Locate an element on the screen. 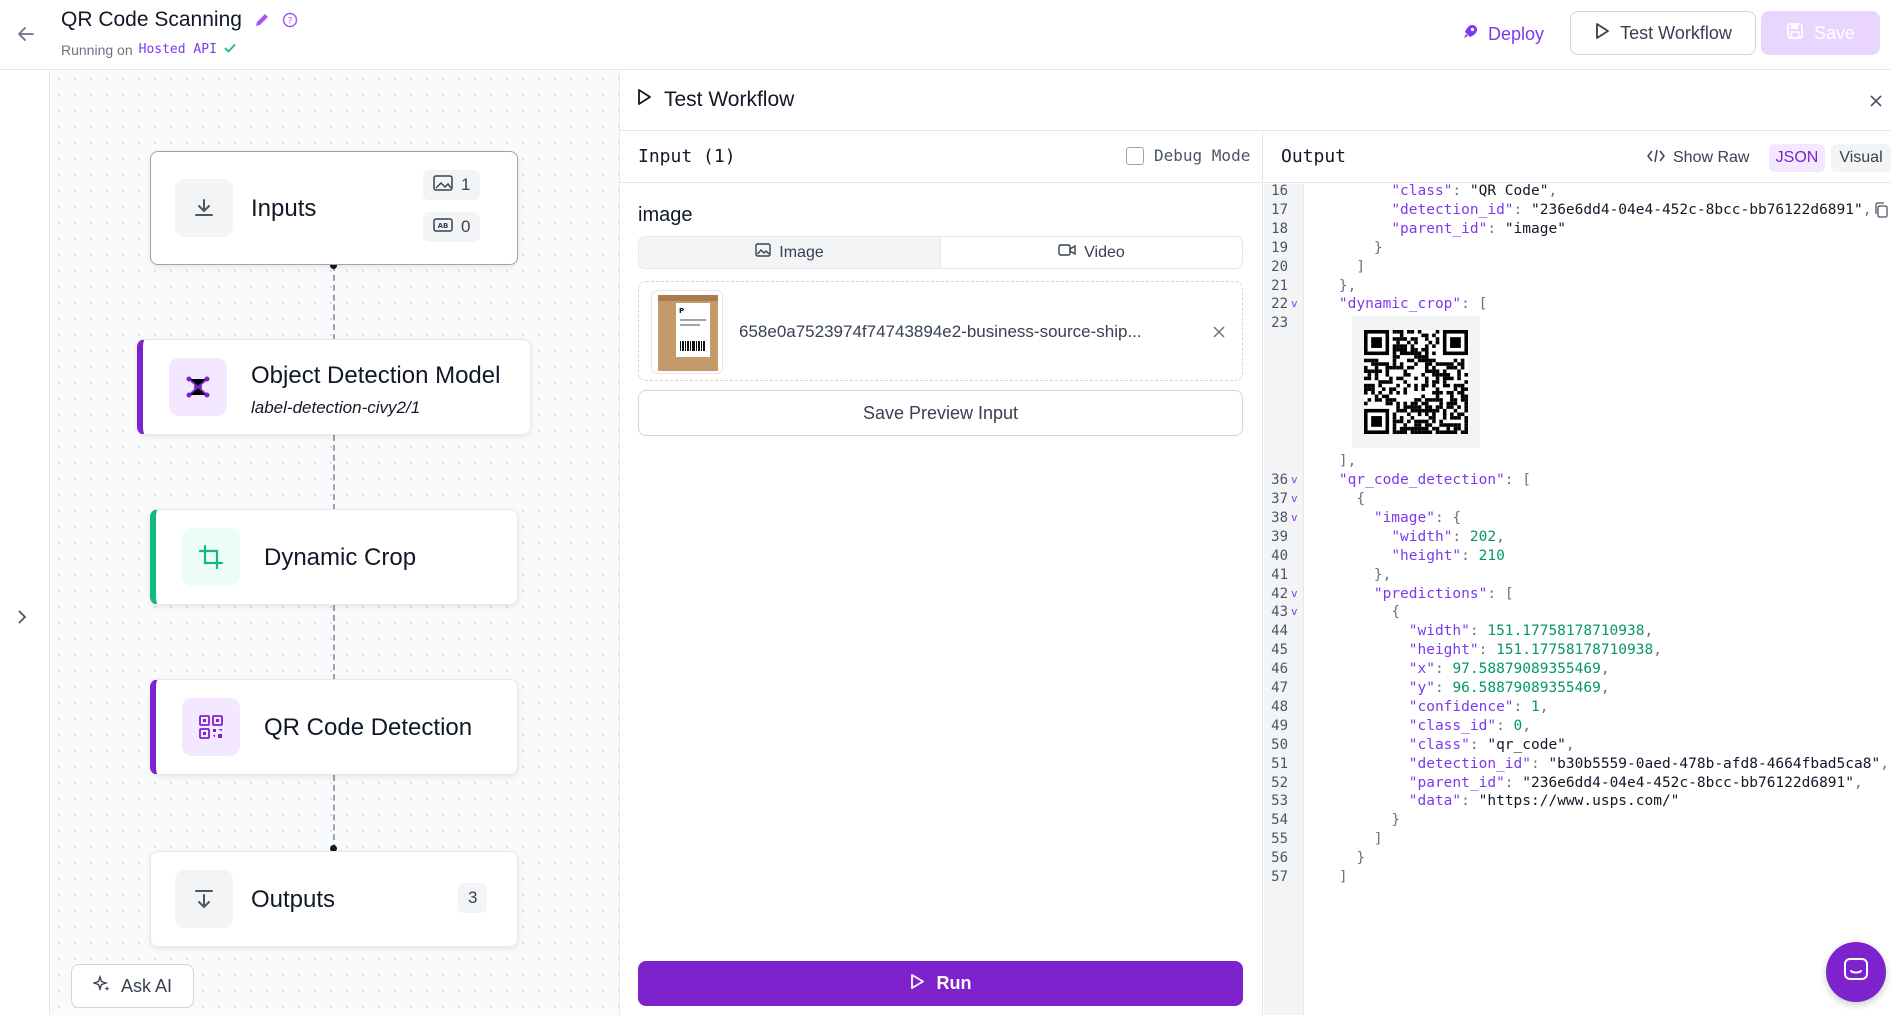 The height and width of the screenshot is (1015, 1891). input-title: Input (1) is located at coordinates (687, 156).